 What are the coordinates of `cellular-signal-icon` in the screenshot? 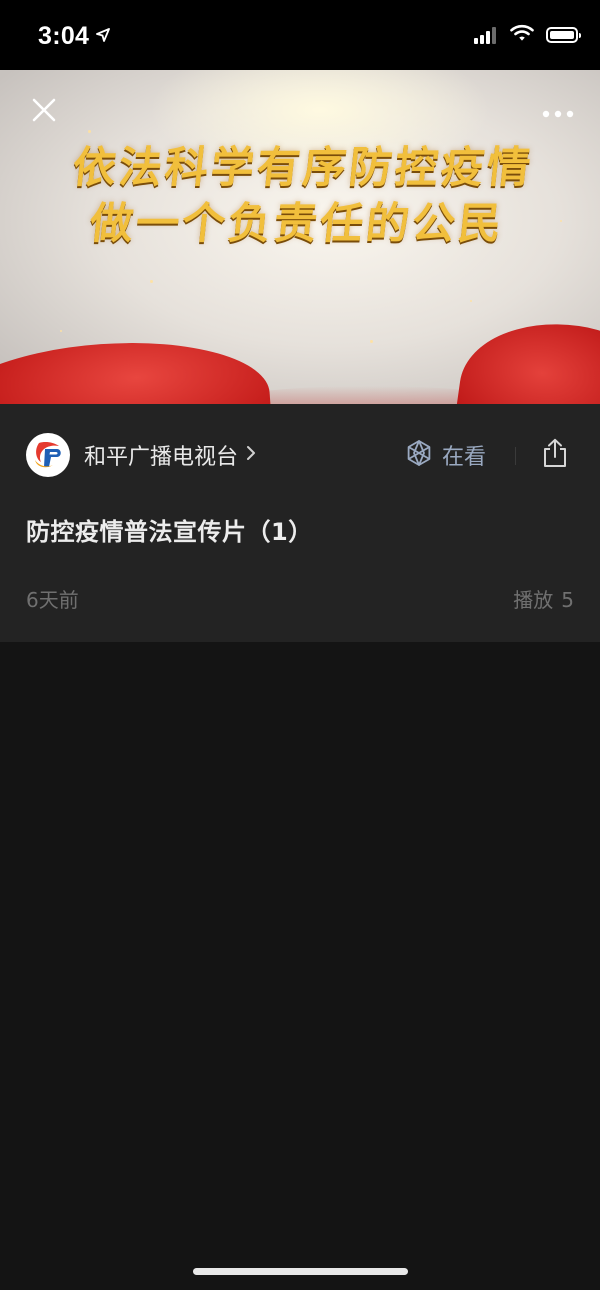 It's located at (486, 35).